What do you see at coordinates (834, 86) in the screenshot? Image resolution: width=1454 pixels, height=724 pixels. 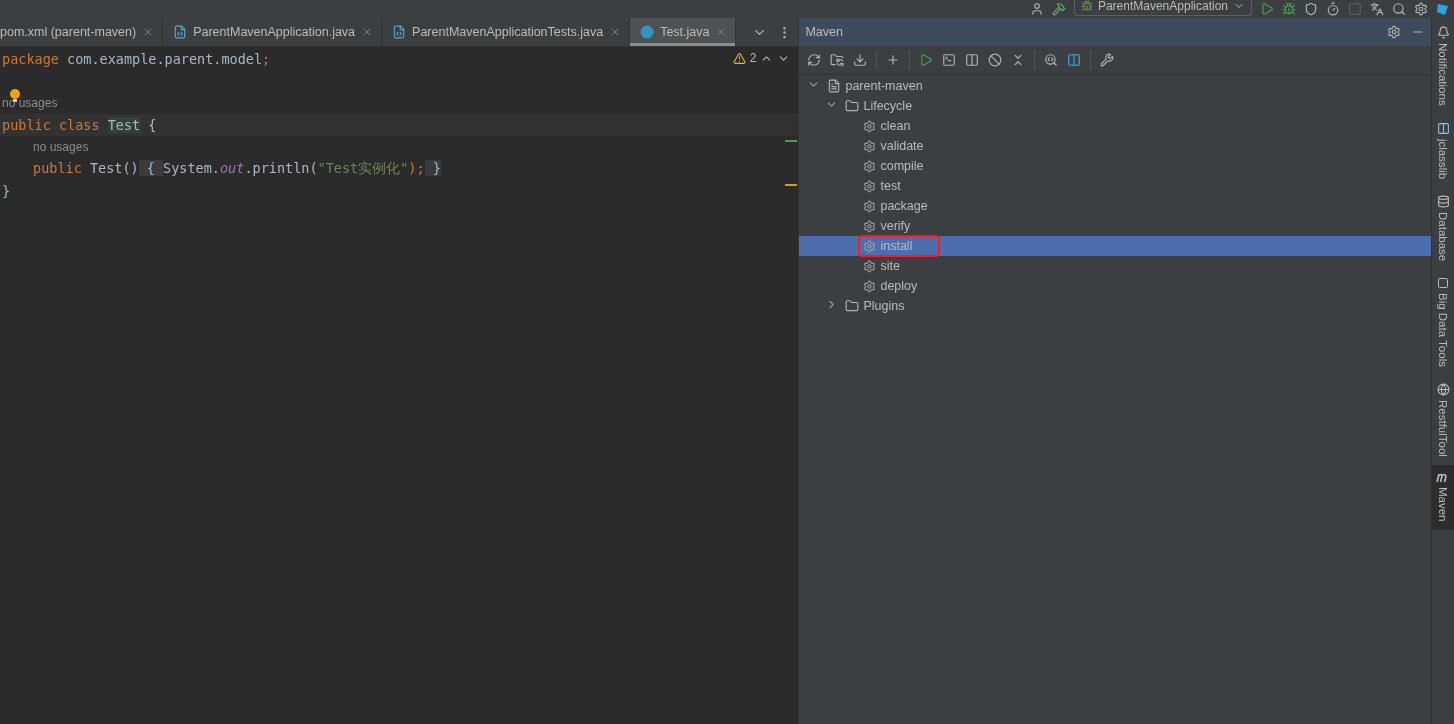 I see `maven-project-icon` at bounding box center [834, 86].